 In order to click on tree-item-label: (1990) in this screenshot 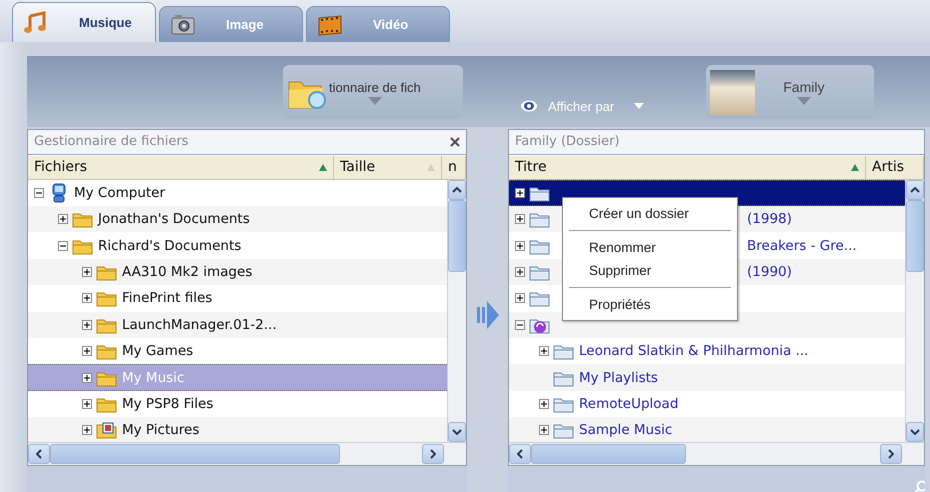, I will do `click(769, 272)`.